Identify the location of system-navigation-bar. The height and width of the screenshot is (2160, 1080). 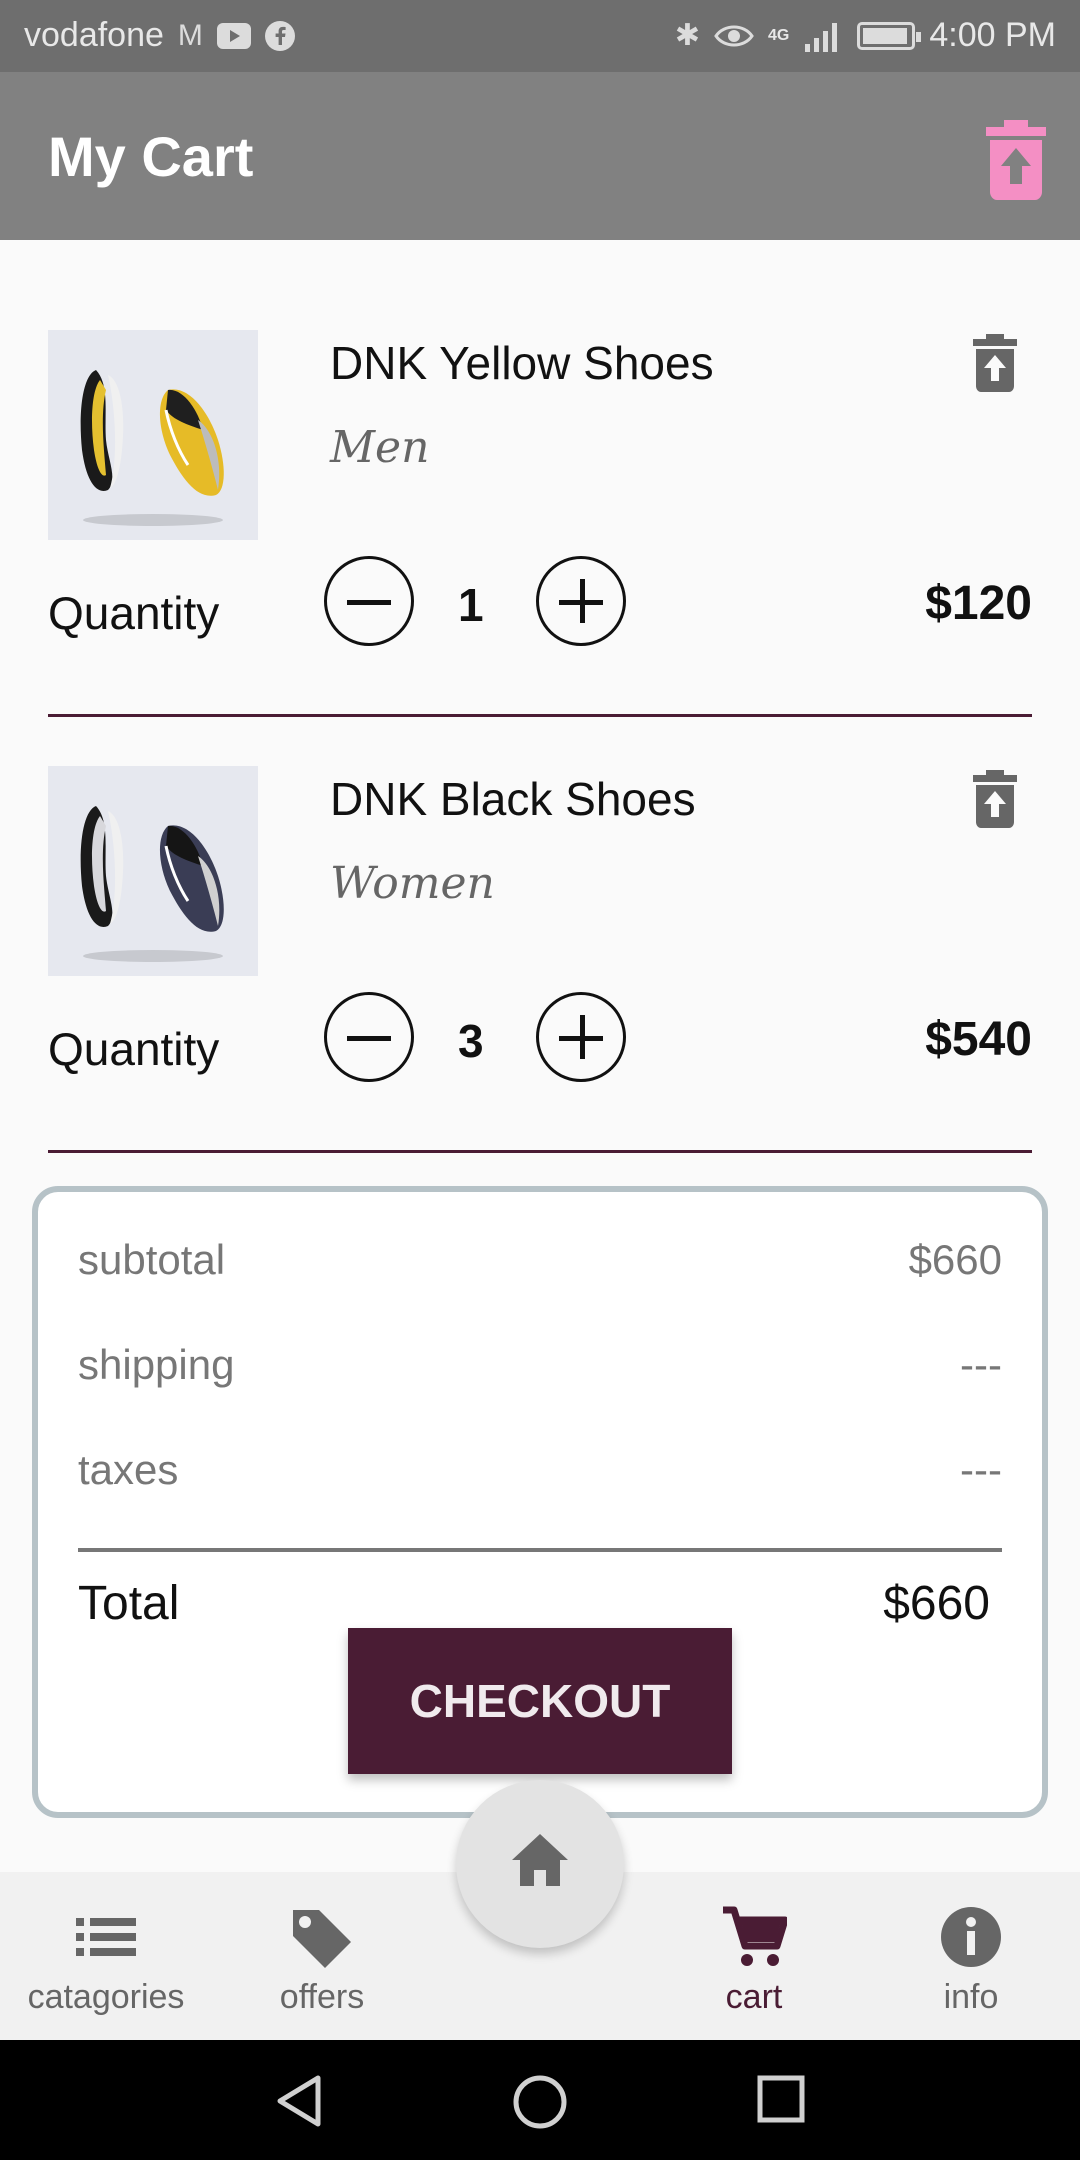
(540, 2100).